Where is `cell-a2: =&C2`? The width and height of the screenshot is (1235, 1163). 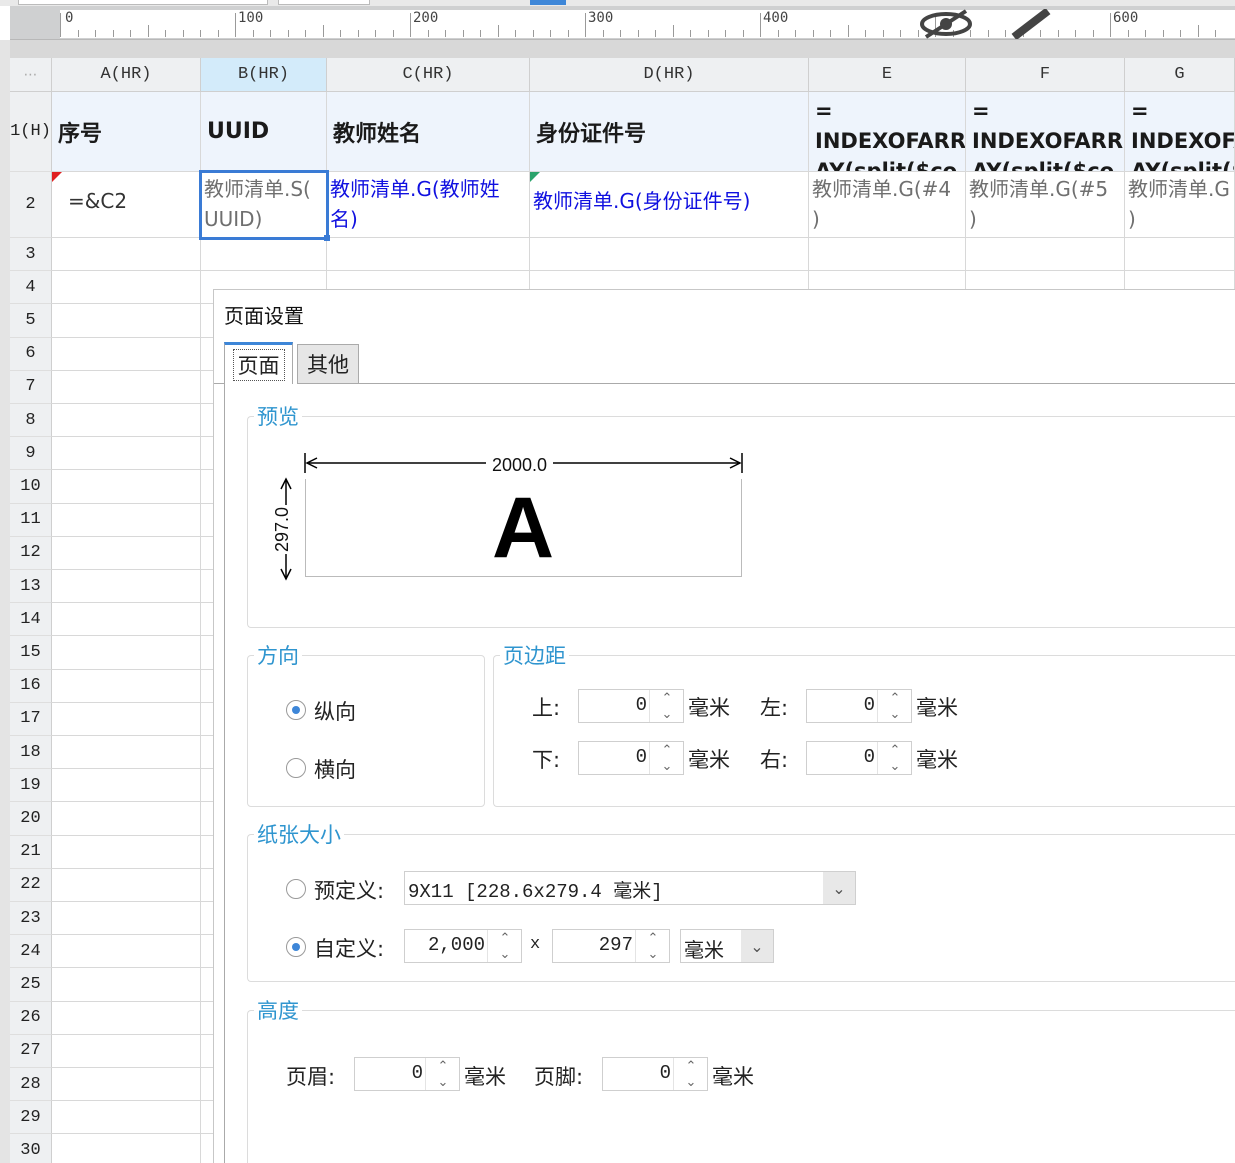 cell-a2: =&C2 is located at coordinates (126, 205).